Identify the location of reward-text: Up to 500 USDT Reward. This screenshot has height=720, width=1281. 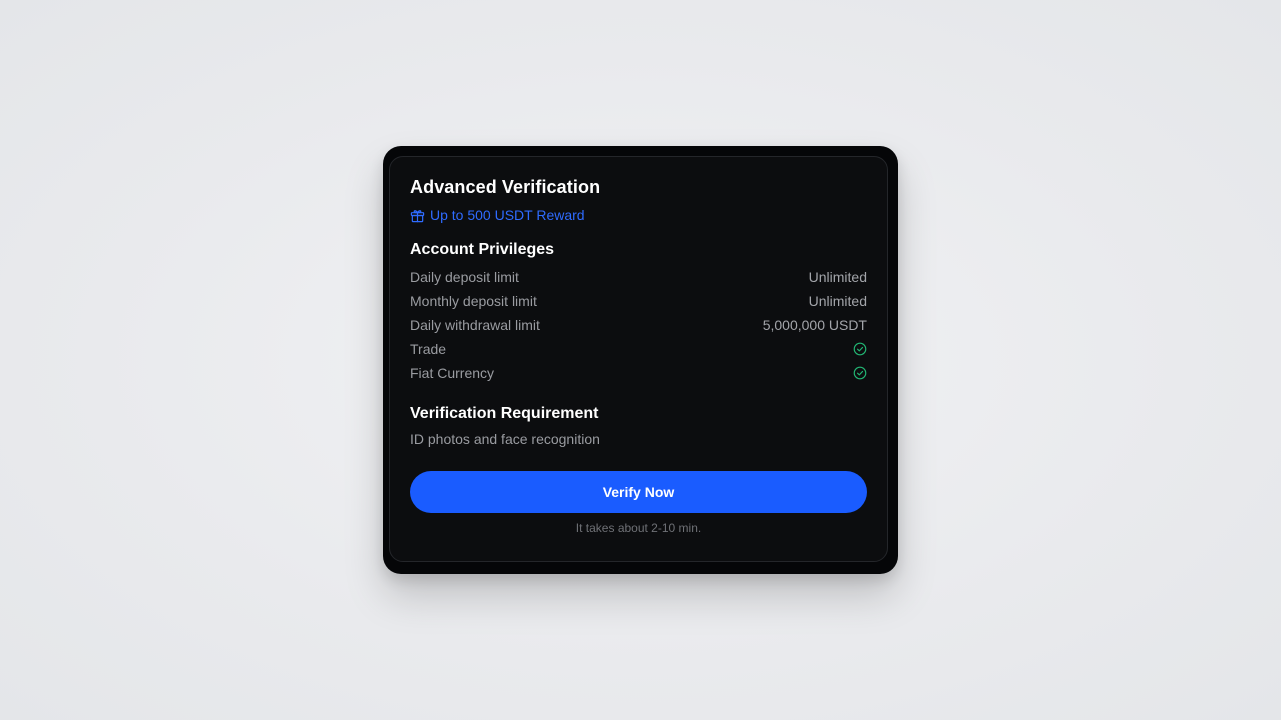
(507, 215).